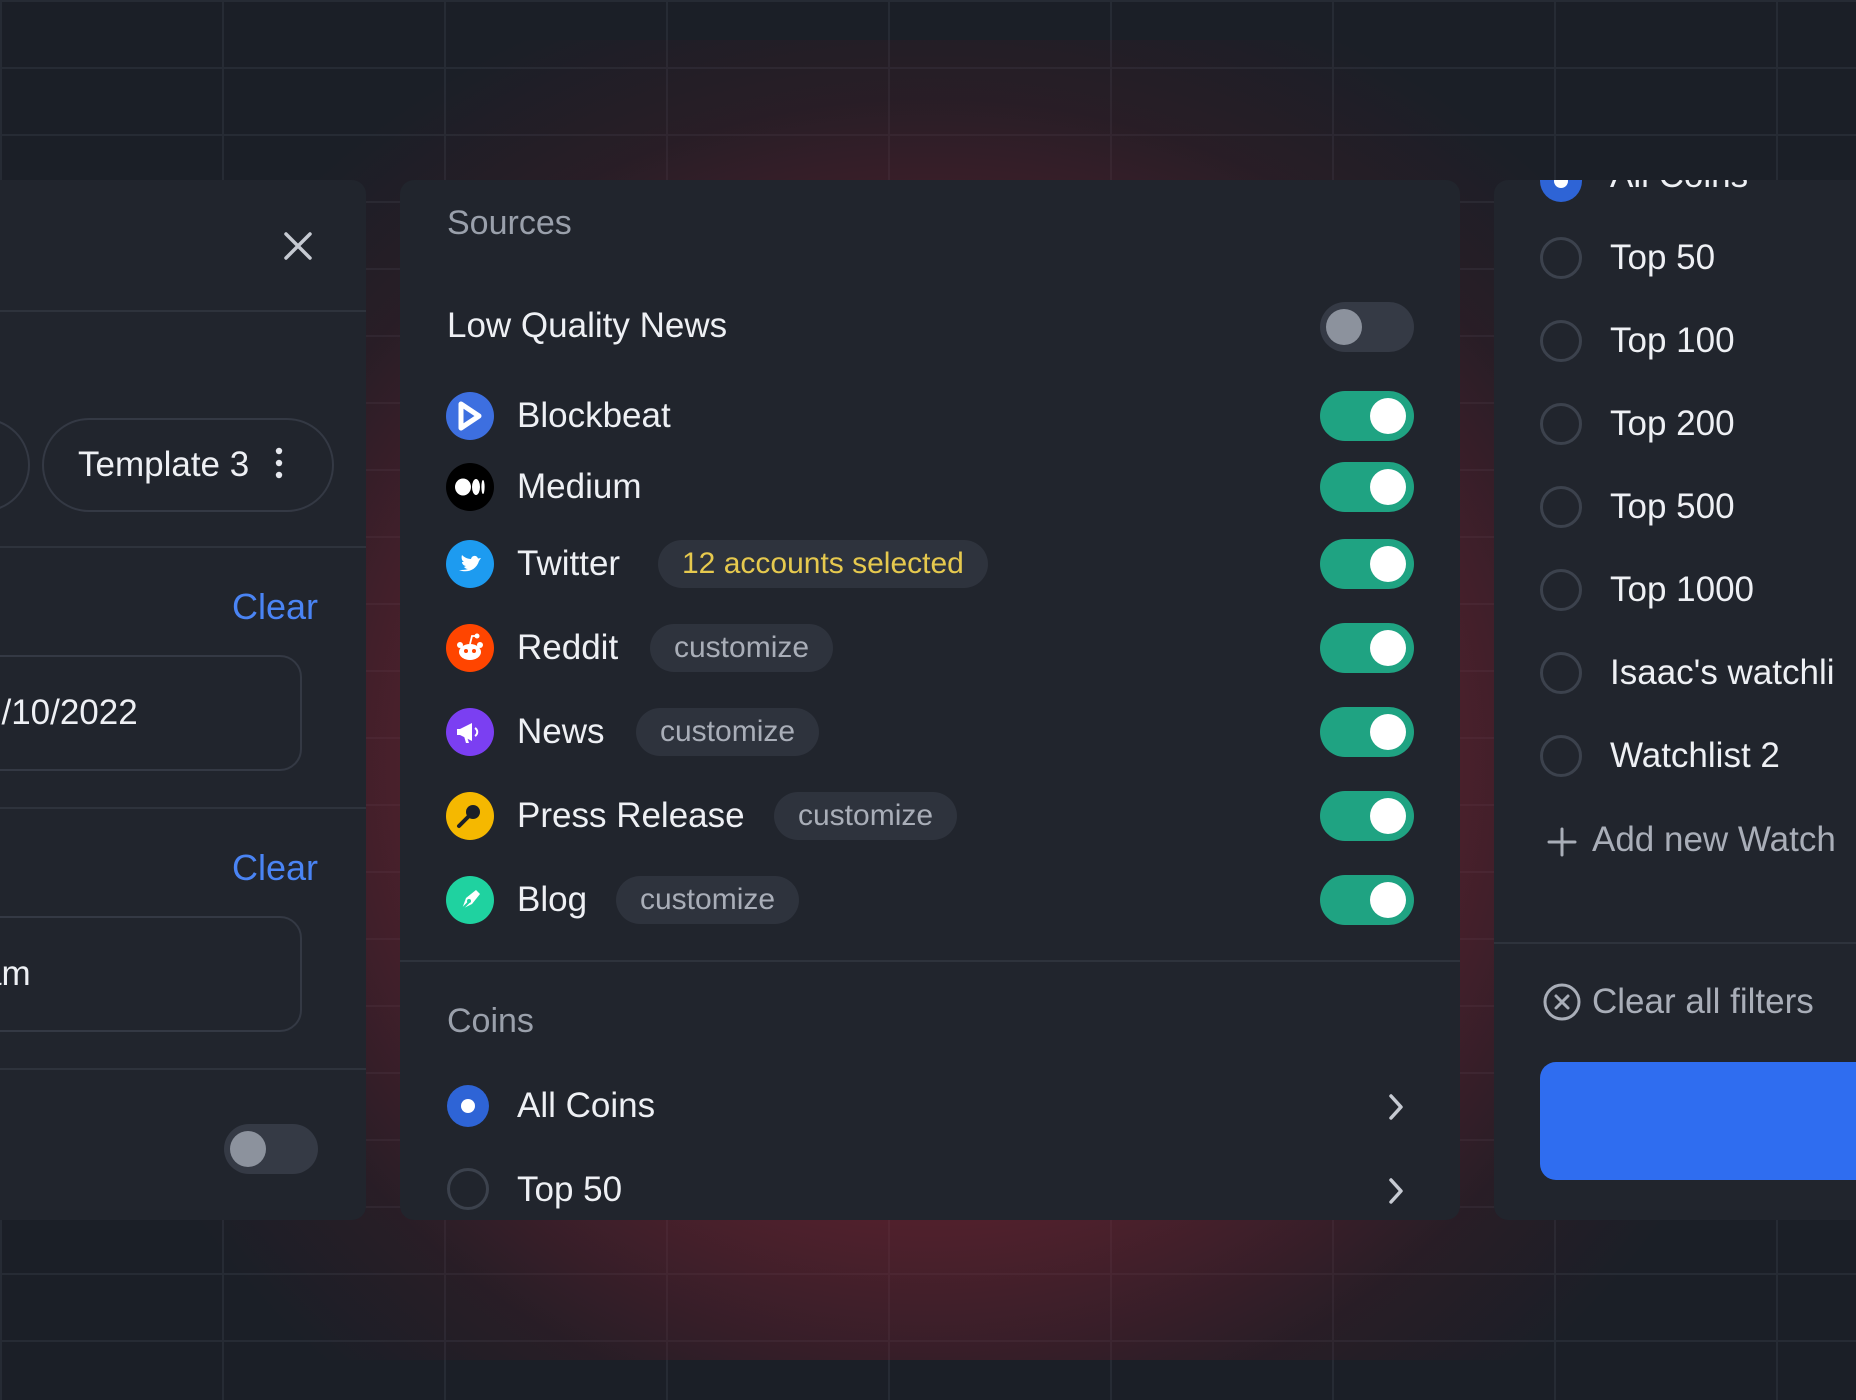 This screenshot has height=1400, width=1856. I want to click on twitter-icon, so click(470, 564).